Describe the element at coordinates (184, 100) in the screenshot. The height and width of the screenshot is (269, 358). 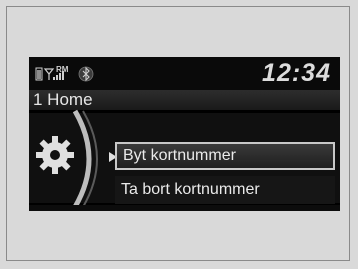
I see `header-row: 1 Home` at that location.